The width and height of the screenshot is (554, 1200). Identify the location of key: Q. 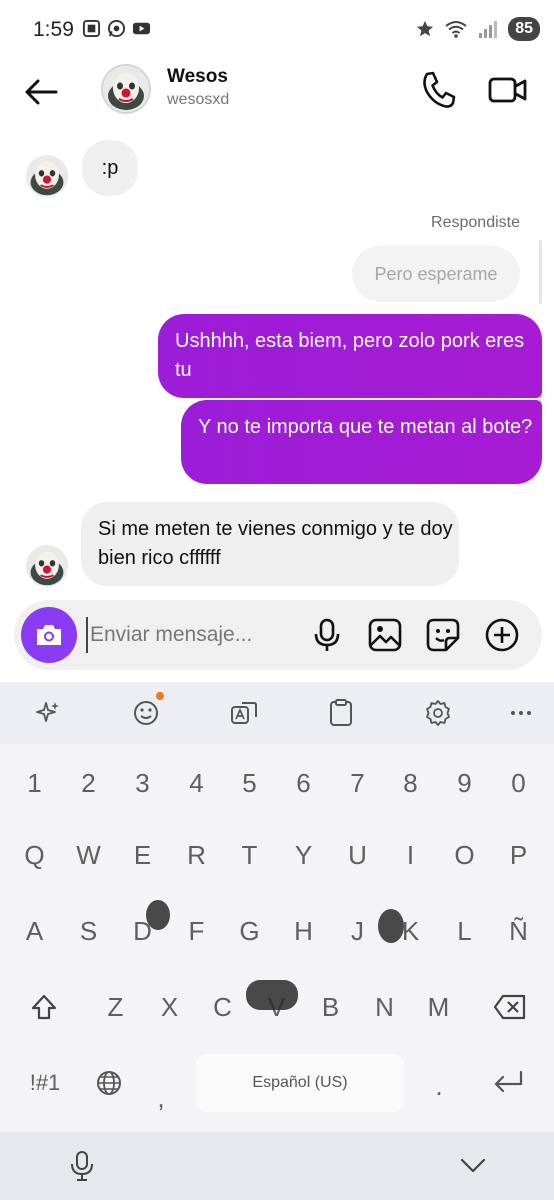
(34, 855).